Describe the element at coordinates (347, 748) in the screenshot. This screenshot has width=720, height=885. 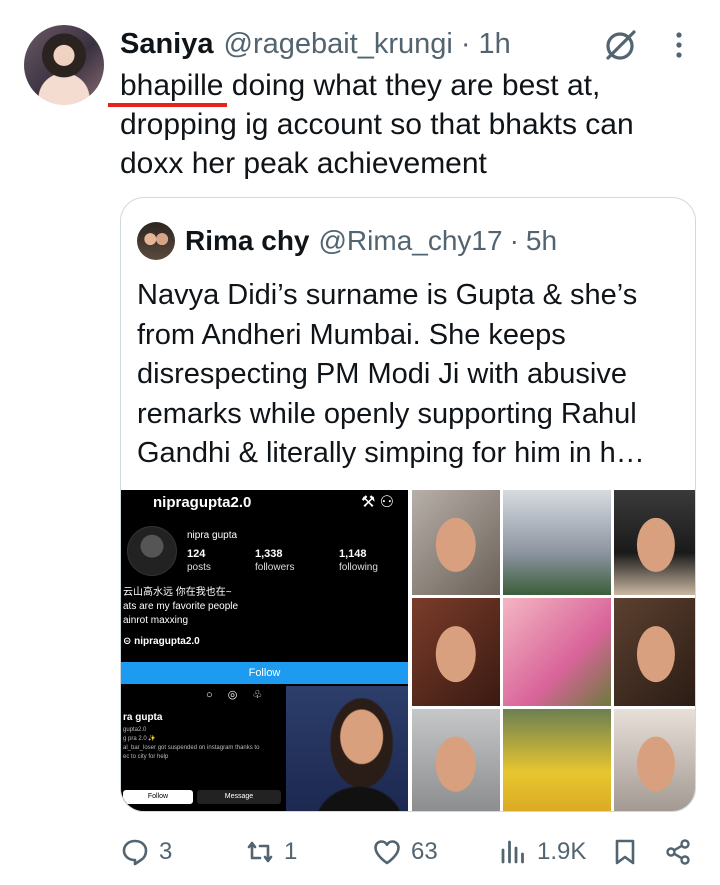
I see `selfie-photo` at that location.